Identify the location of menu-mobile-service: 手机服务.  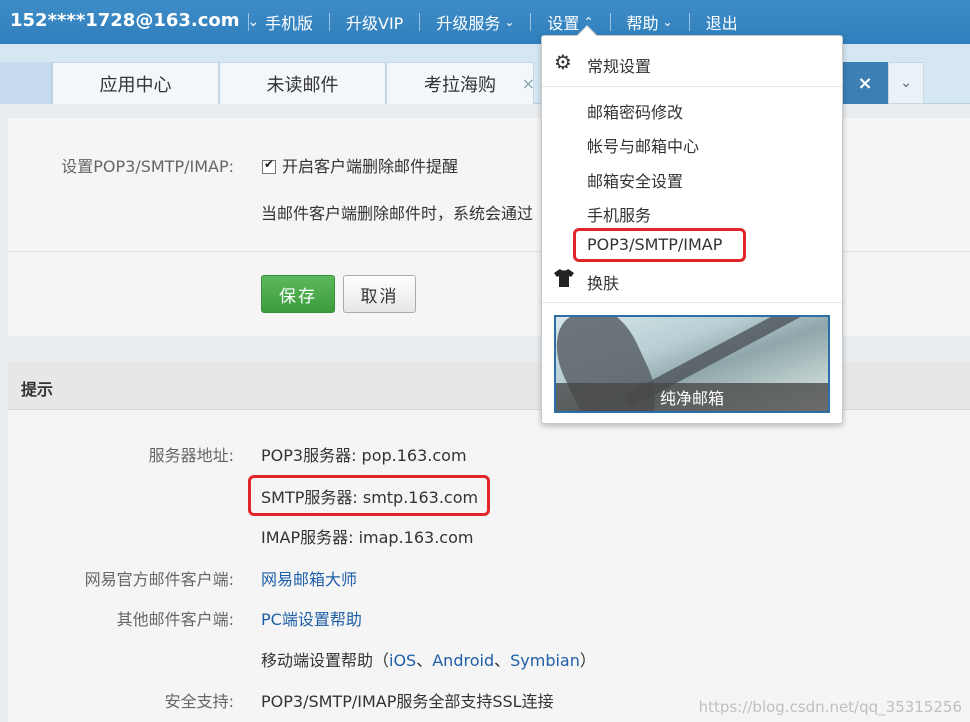
(619, 214).